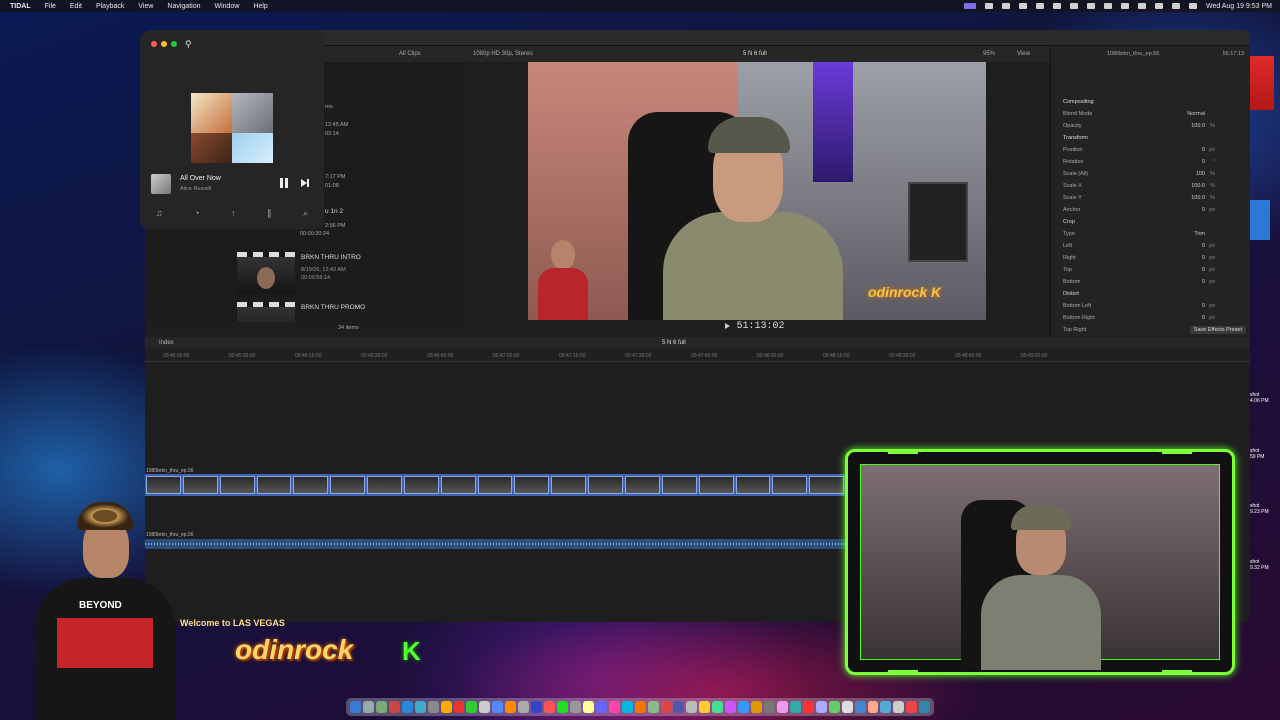  What do you see at coordinates (1153, 152) in the screenshot?
I see `inspector-row: Position 0 px` at bounding box center [1153, 152].